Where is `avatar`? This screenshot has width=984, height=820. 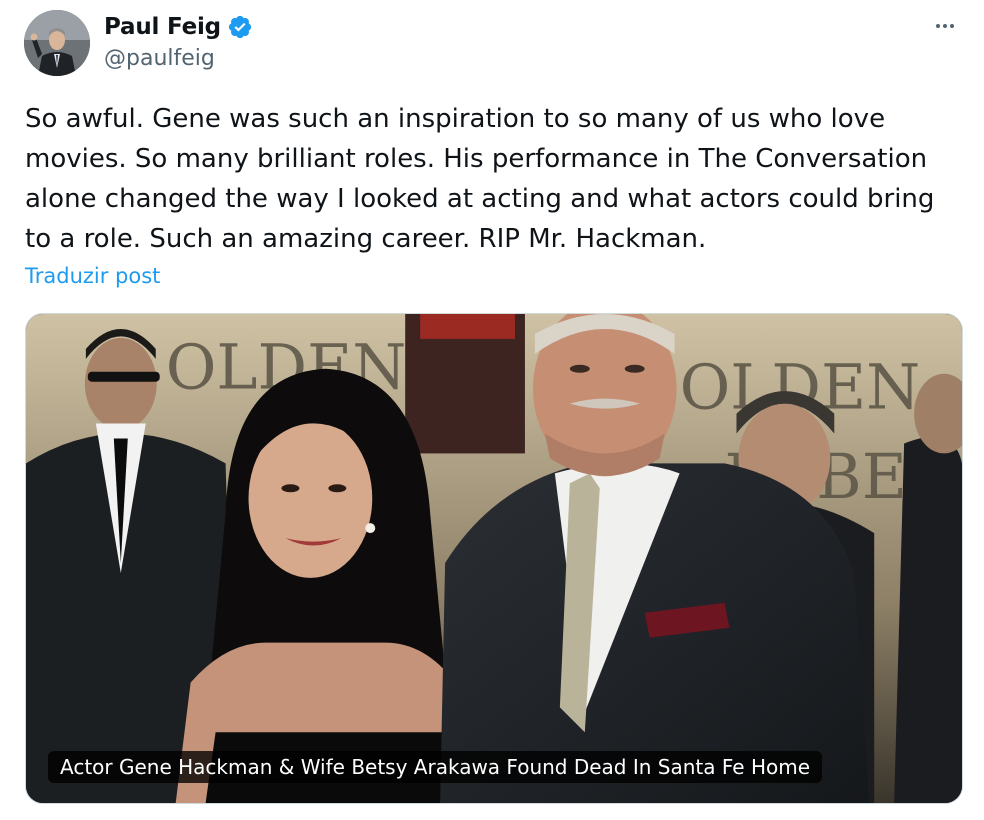
avatar is located at coordinates (57, 43).